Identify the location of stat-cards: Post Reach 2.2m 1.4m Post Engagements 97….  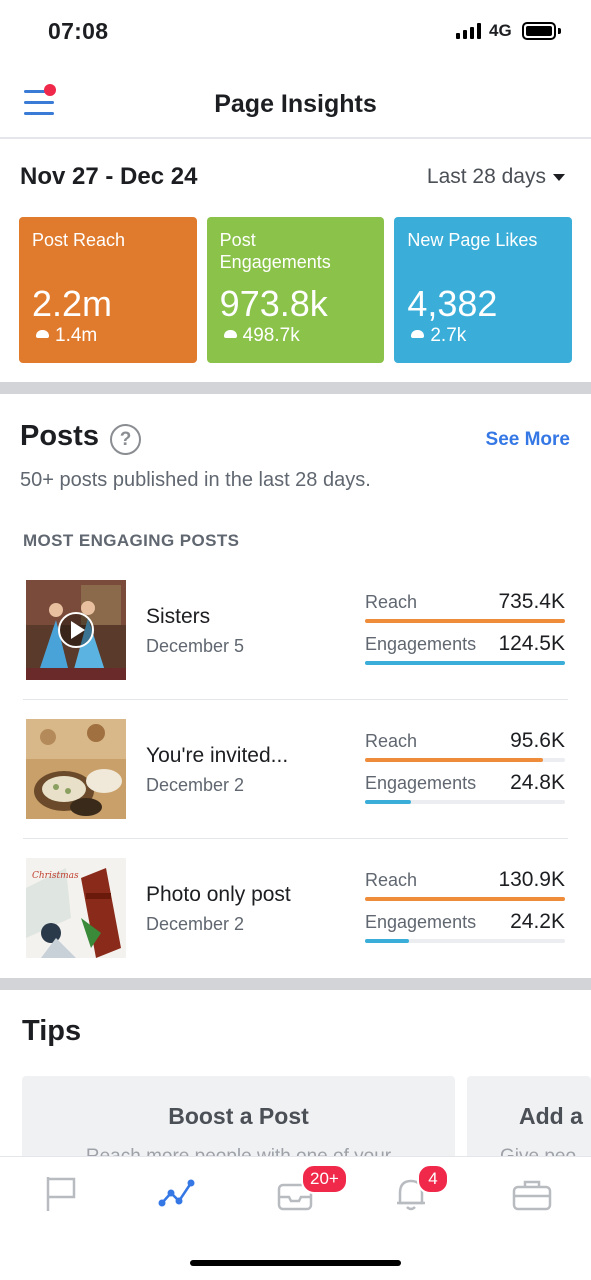
(296, 290).